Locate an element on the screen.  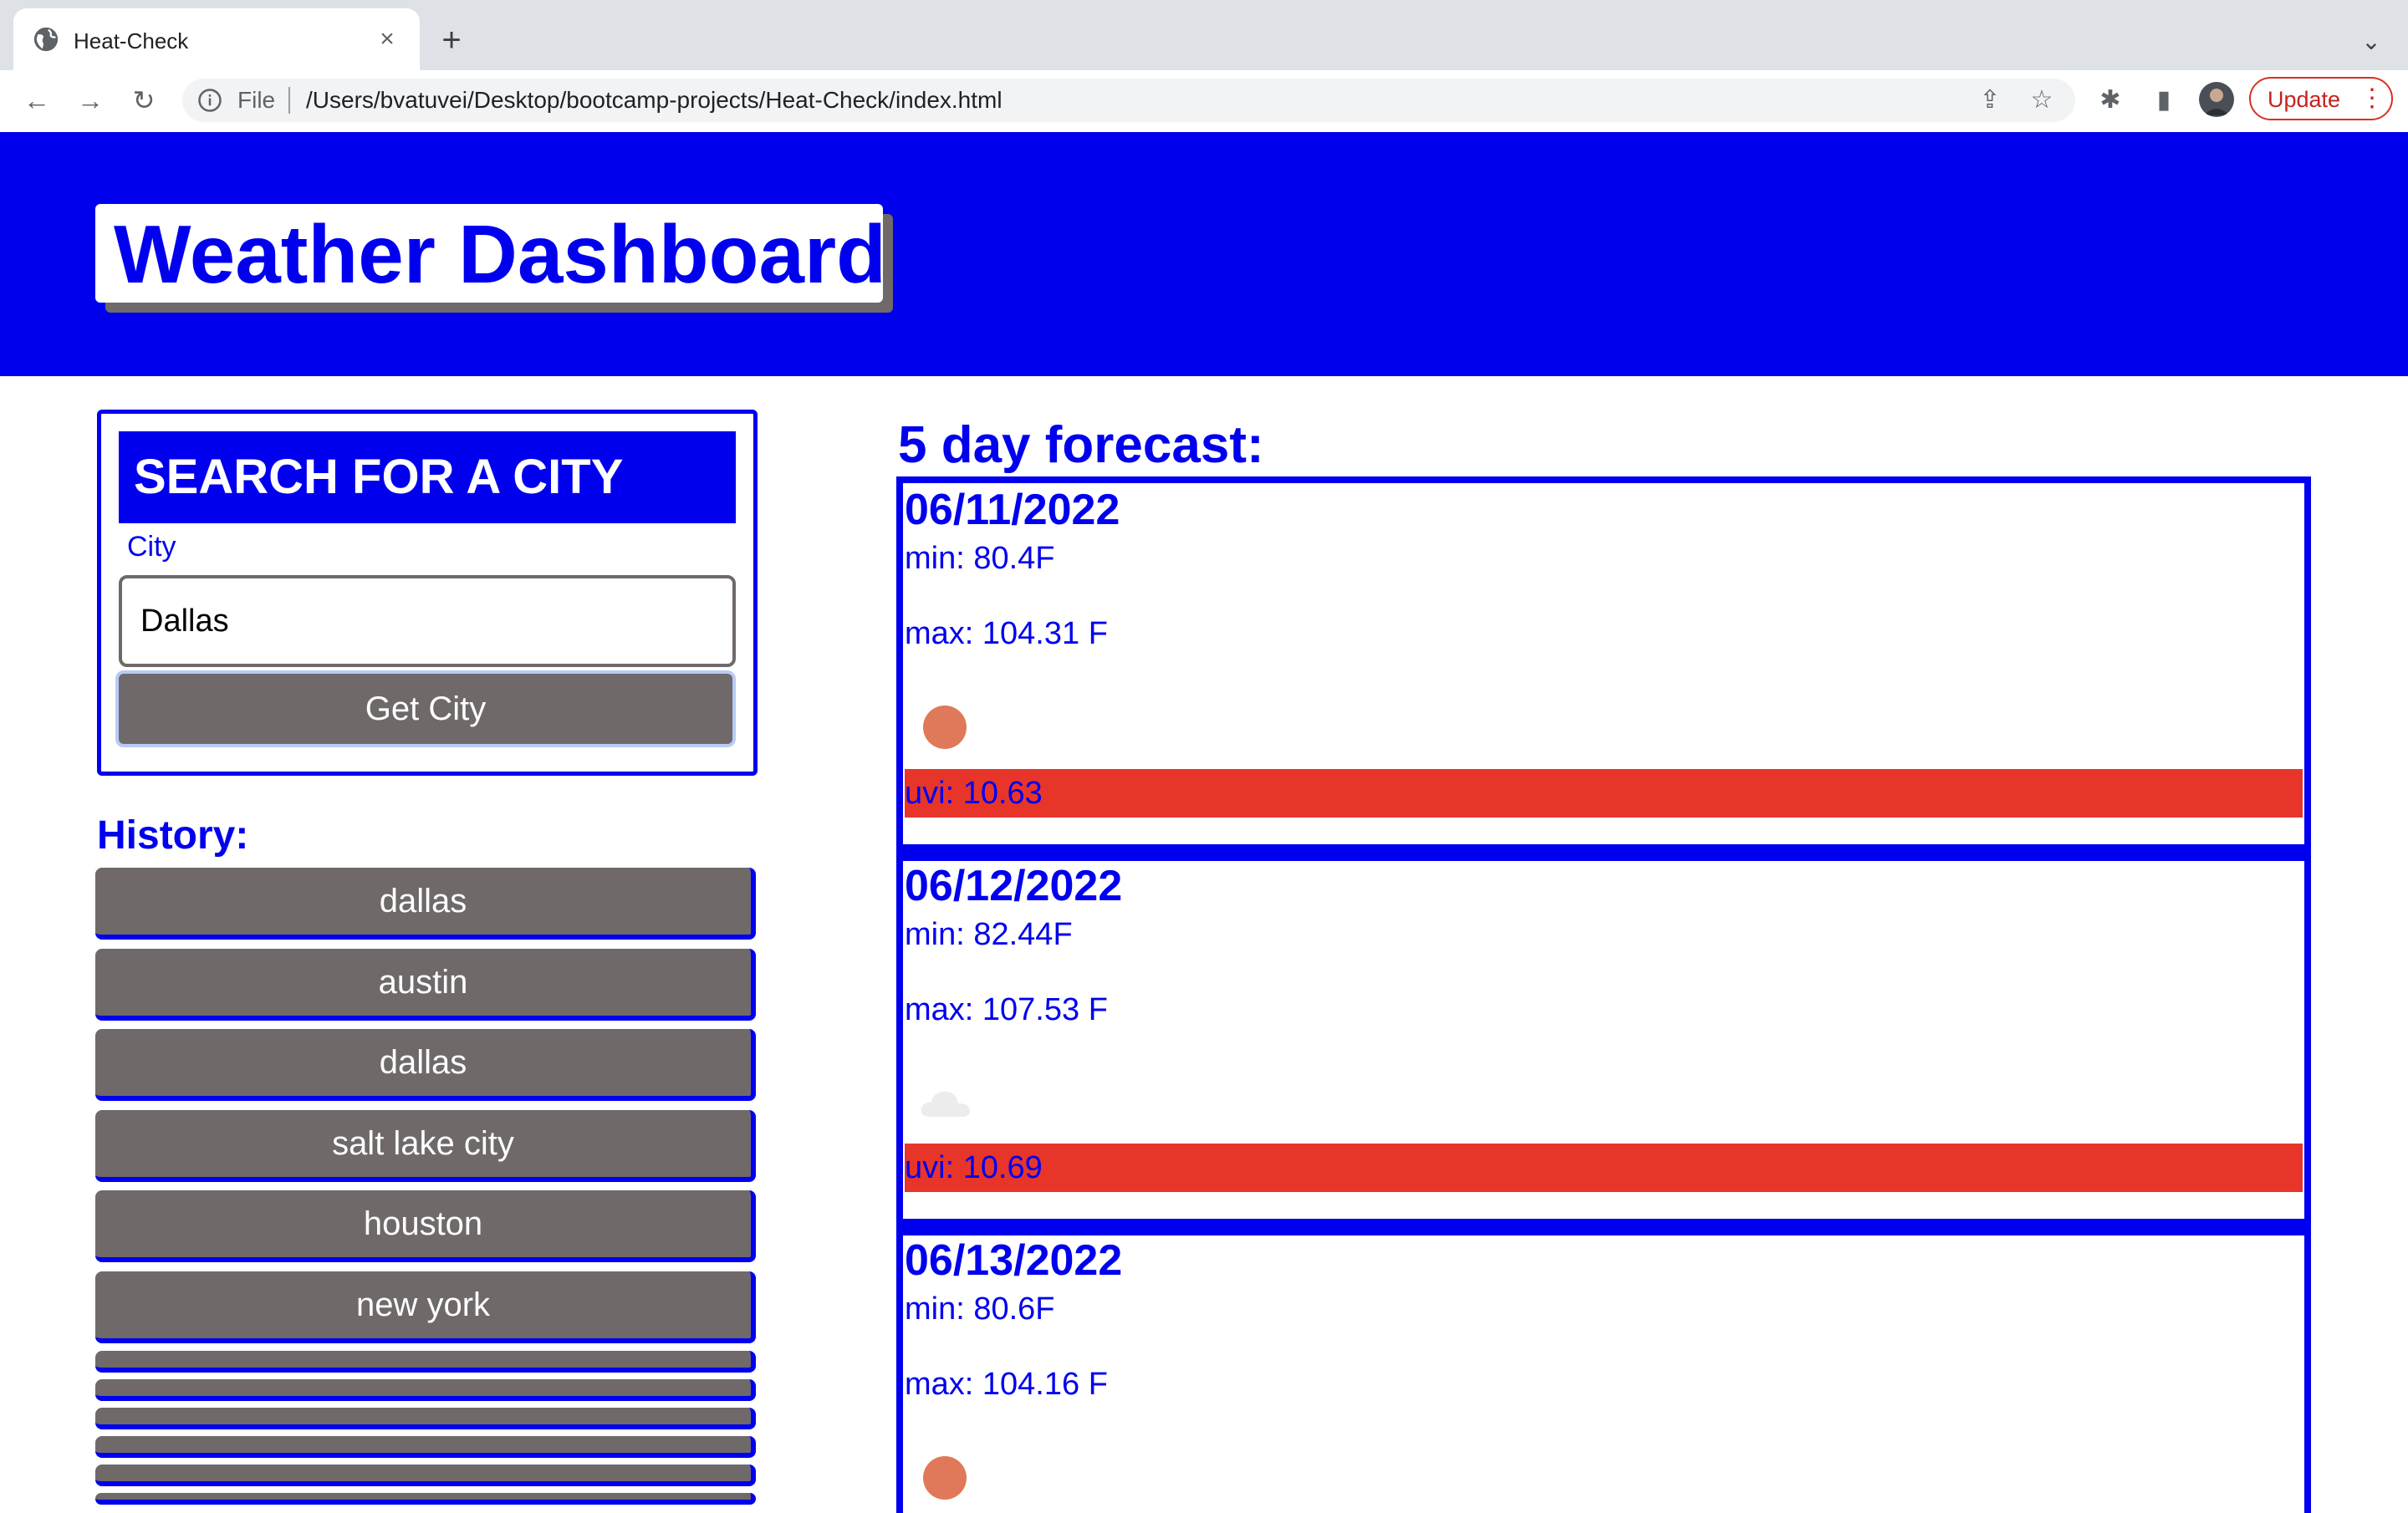
reload-icon: ↻ is located at coordinates (143, 100).